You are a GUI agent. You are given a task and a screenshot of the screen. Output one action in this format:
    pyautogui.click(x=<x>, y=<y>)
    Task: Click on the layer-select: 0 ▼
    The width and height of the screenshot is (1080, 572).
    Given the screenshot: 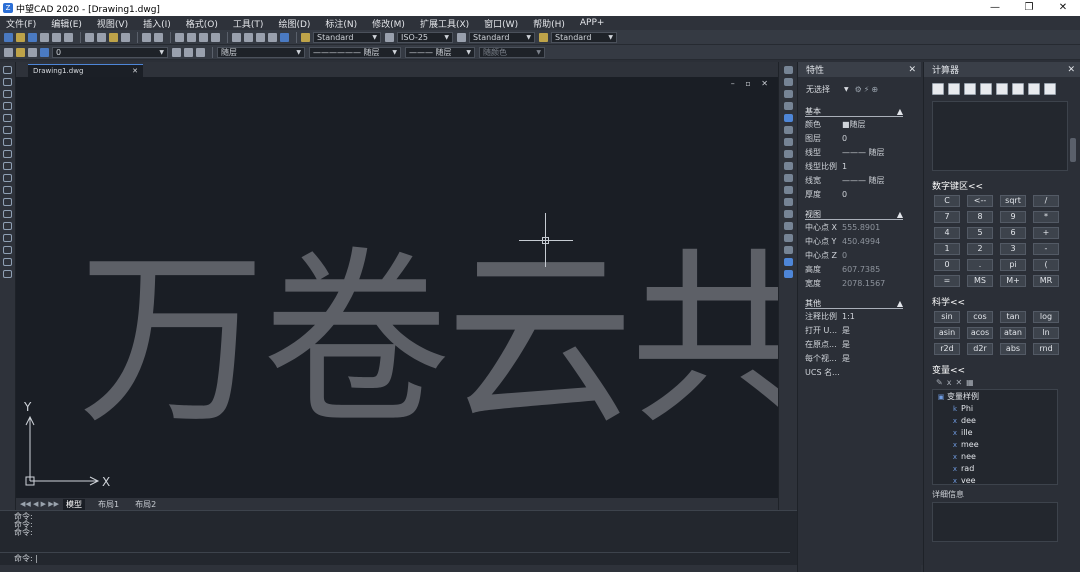 What is the action you would take?
    pyautogui.click(x=110, y=52)
    